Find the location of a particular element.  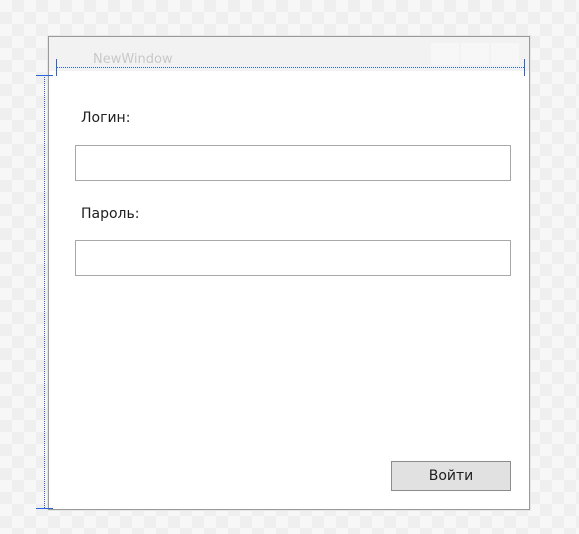

window-title: NewWindow is located at coordinates (133, 59).